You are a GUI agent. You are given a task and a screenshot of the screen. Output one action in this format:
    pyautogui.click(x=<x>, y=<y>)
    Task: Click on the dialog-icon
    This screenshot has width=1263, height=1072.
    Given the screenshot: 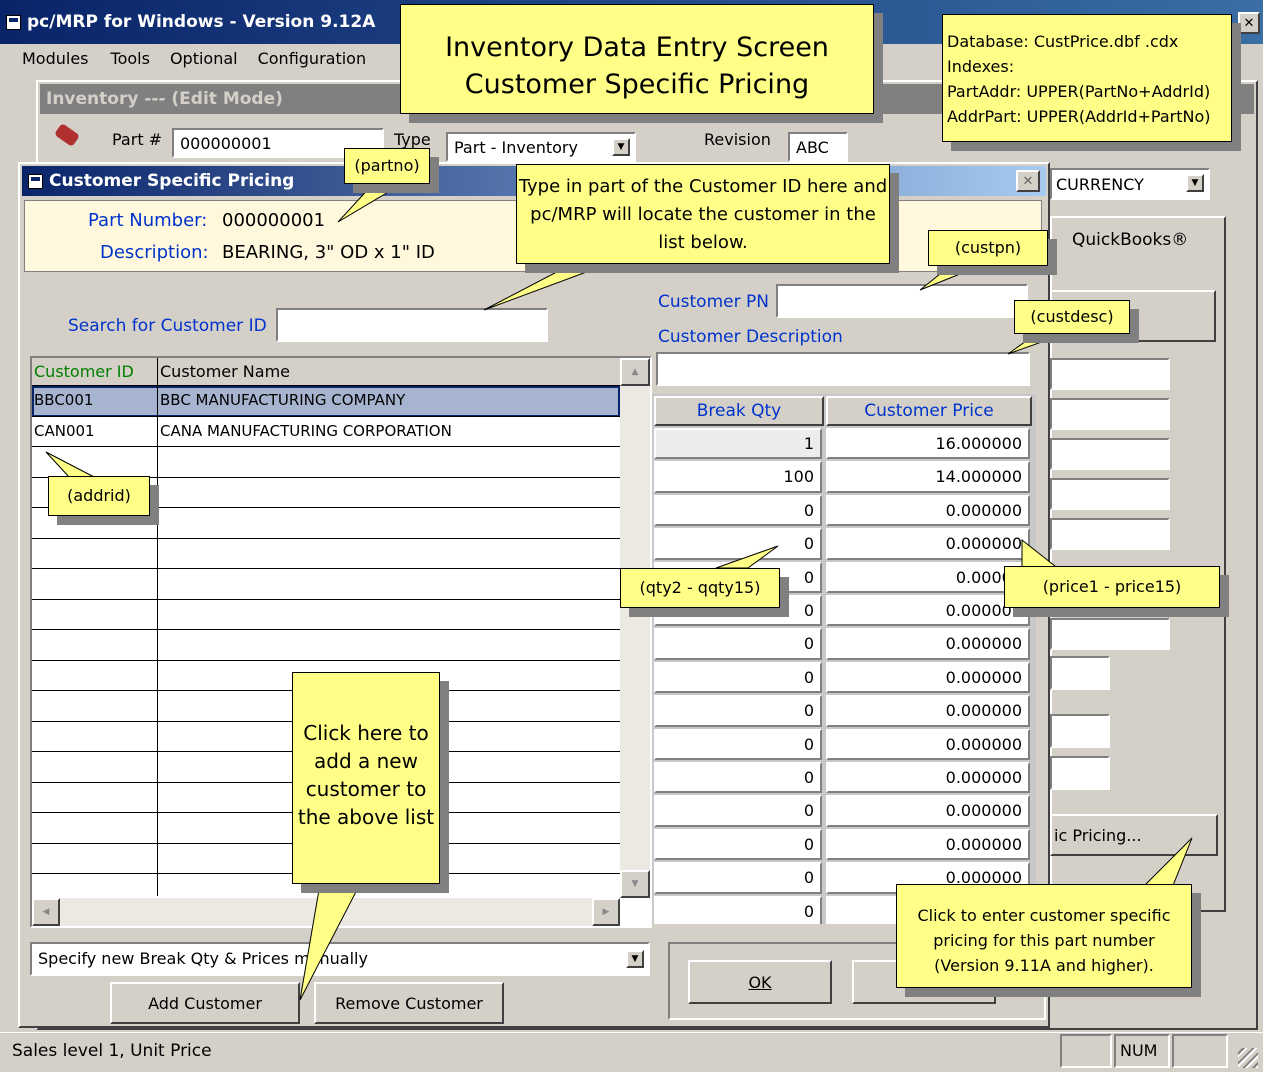 What is the action you would take?
    pyautogui.click(x=35, y=181)
    